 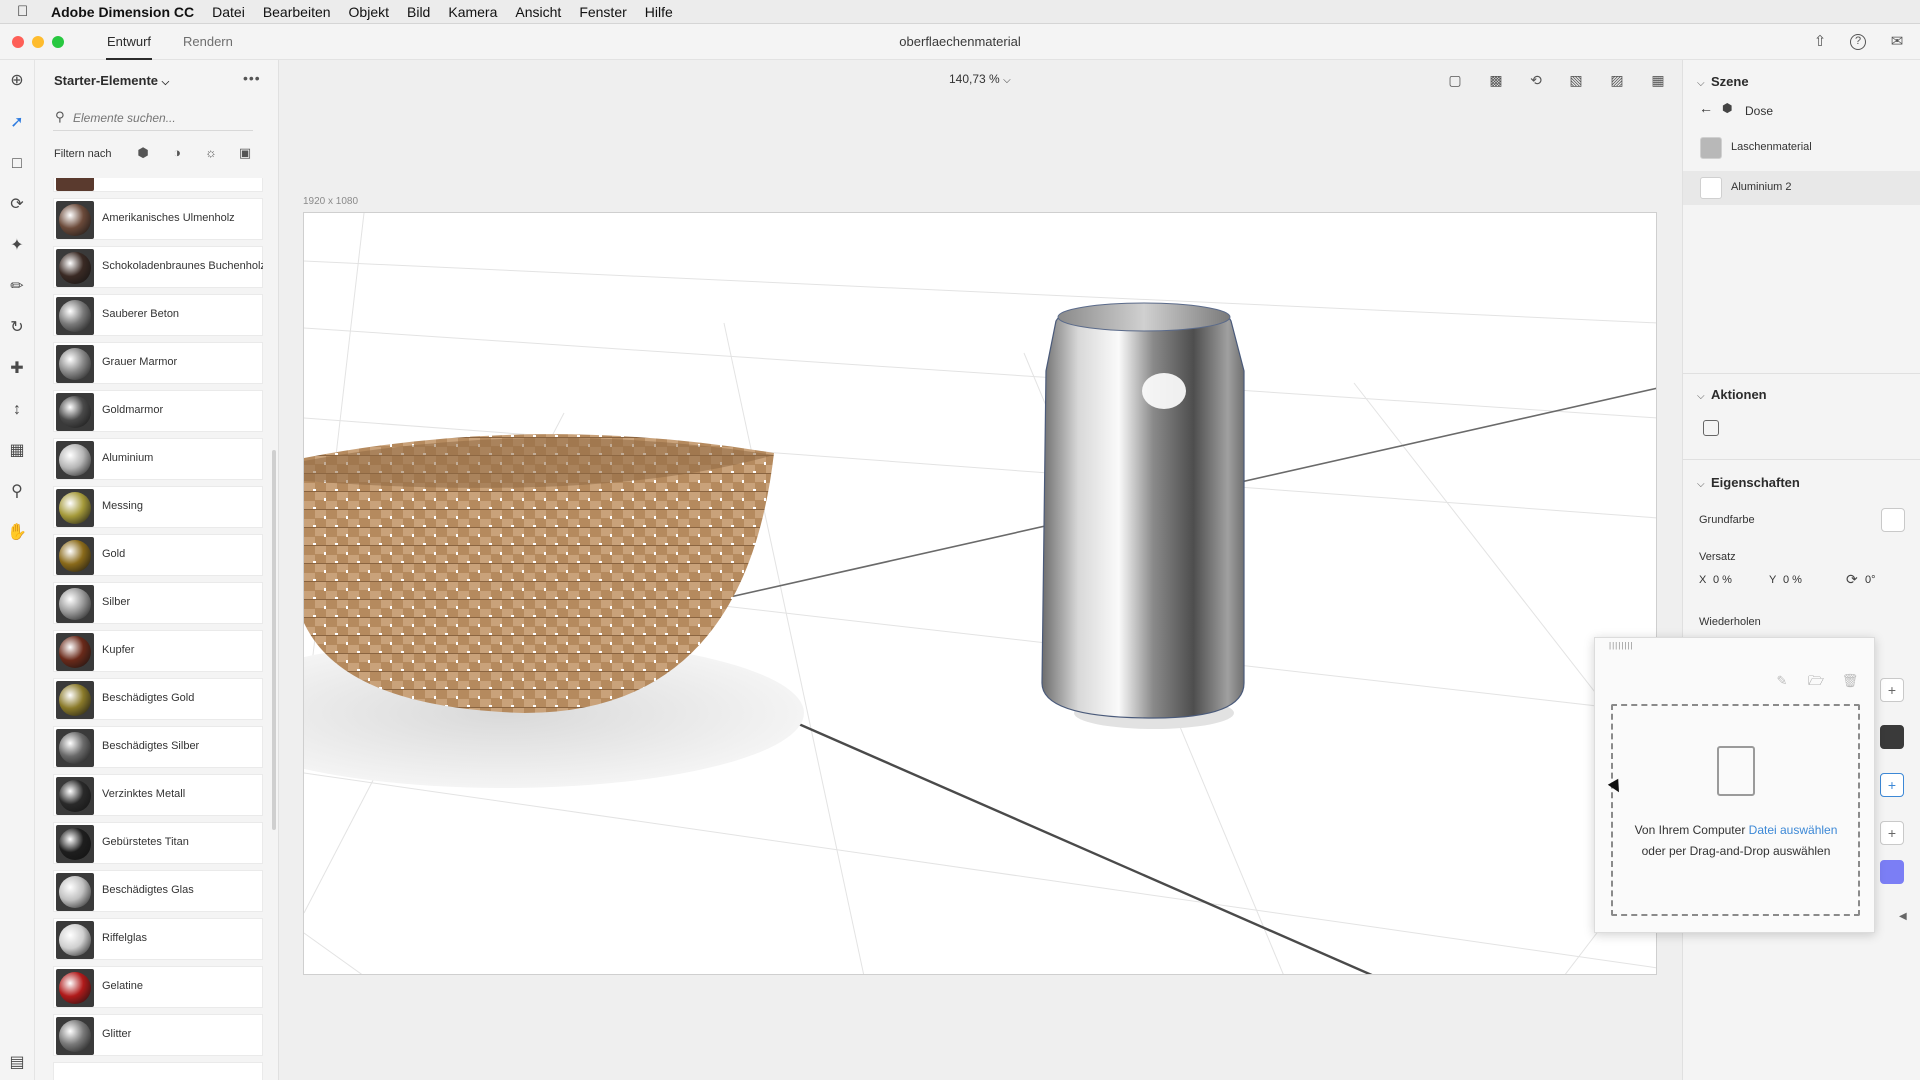 What do you see at coordinates (1723, 81) in the screenshot?
I see `scene-section-header: ⌵ Szene` at bounding box center [1723, 81].